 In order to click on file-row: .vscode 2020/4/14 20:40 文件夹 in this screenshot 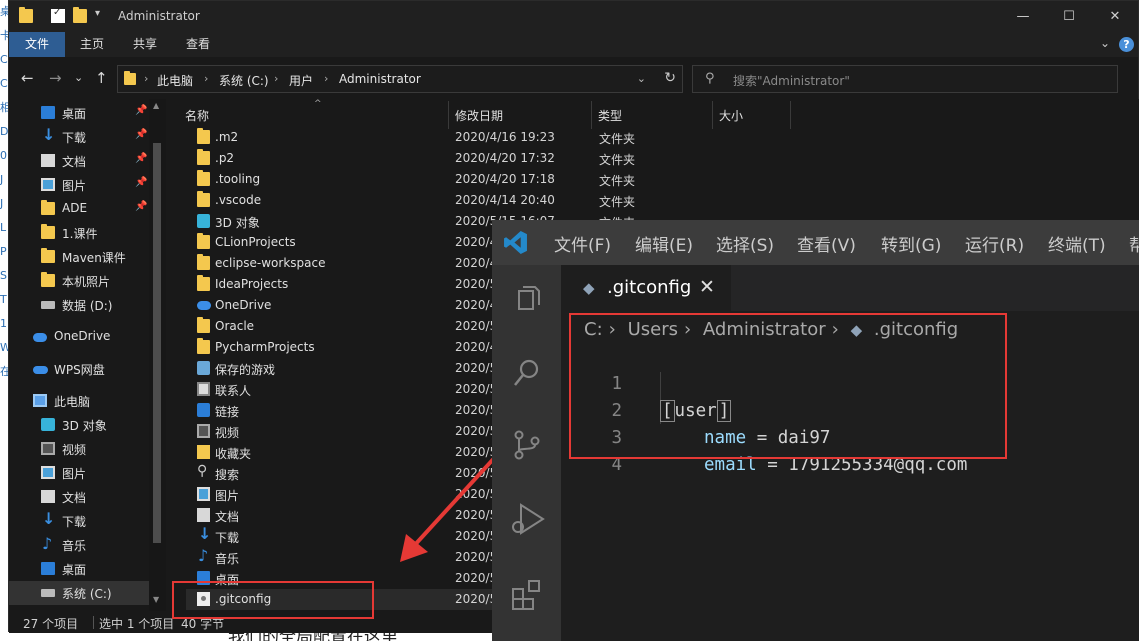, I will do `click(662, 200)`.